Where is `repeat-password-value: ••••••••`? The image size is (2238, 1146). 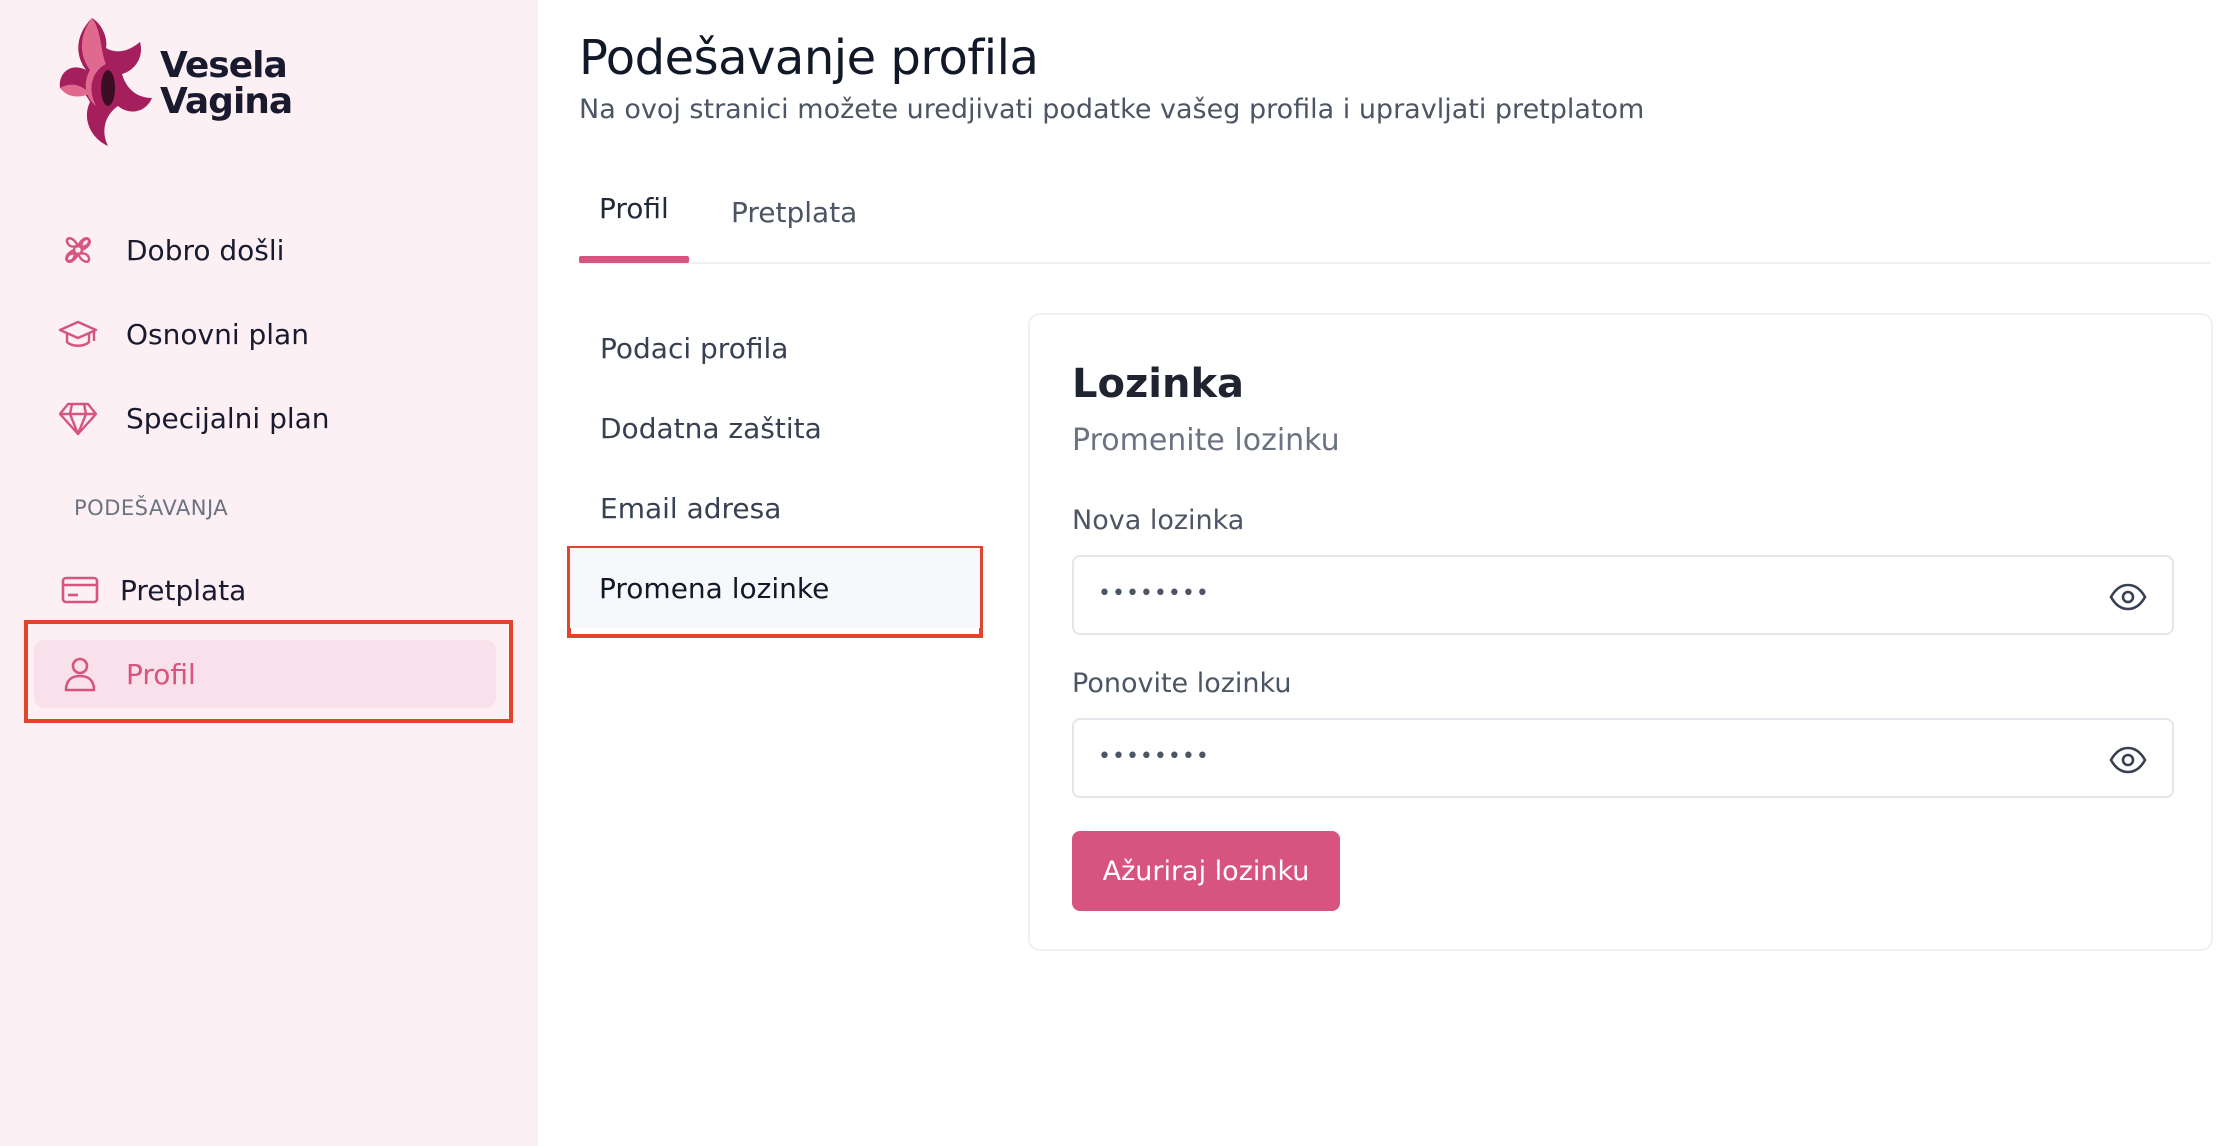 repeat-password-value: •••••••• is located at coordinates (1154, 756).